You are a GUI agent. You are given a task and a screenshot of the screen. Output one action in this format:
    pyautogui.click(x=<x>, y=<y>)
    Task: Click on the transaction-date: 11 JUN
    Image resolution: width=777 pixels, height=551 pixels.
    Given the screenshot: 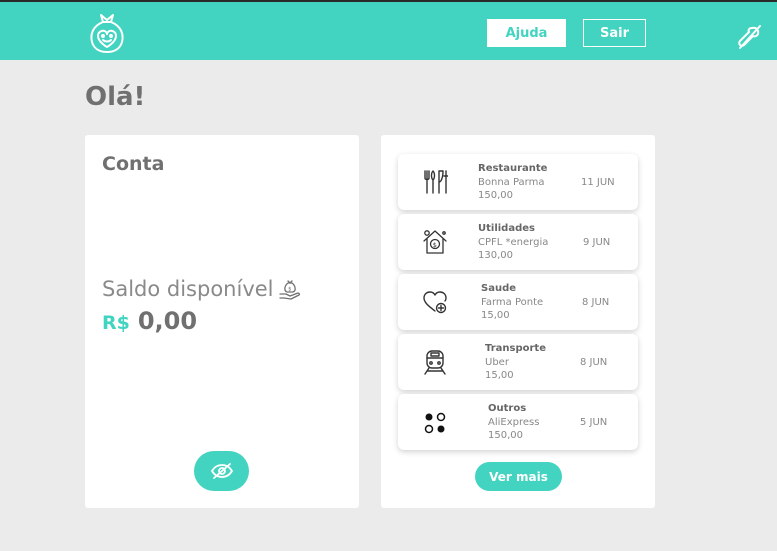 What is the action you would take?
    pyautogui.click(x=598, y=182)
    